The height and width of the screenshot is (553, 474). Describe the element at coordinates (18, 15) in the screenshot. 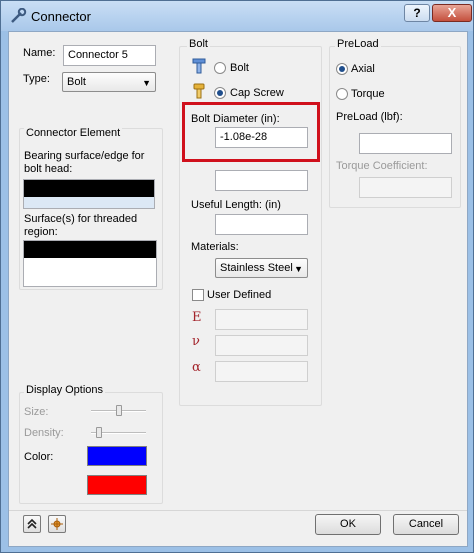

I see `wrench-icon` at that location.